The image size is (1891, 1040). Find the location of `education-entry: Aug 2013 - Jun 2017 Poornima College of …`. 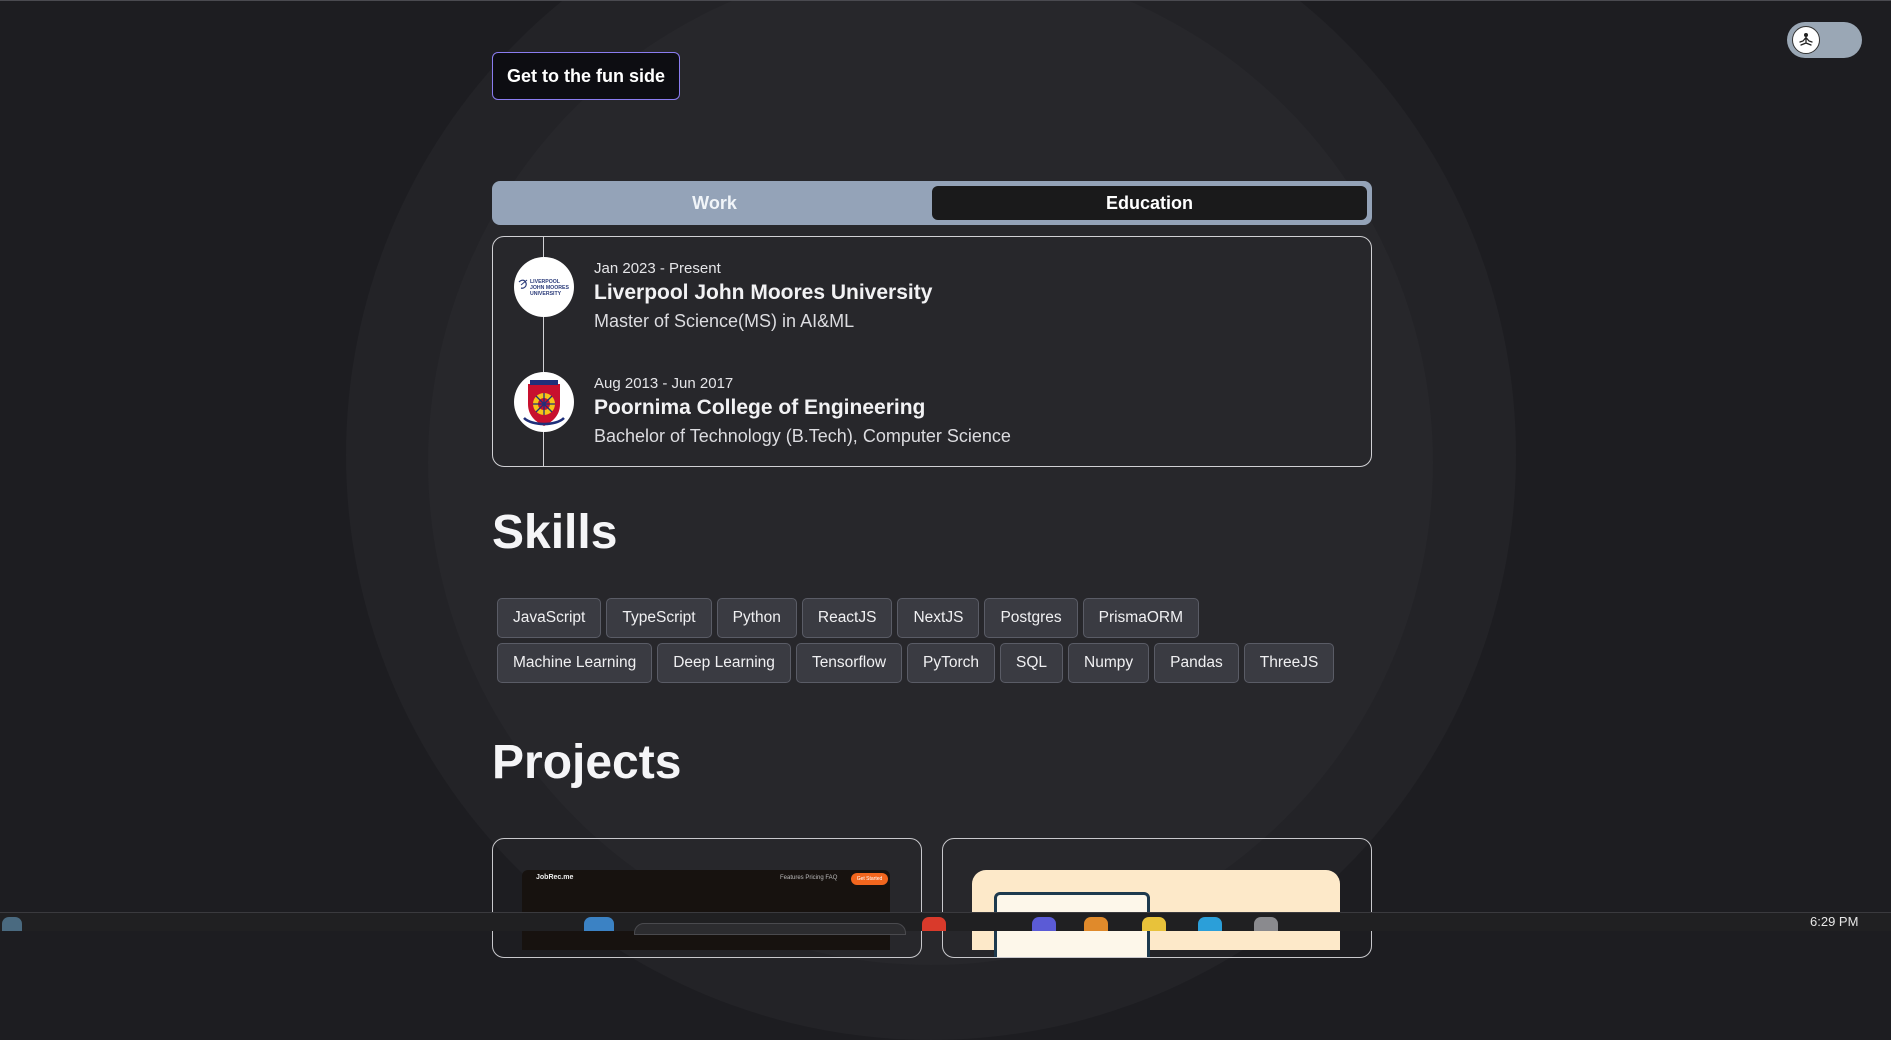

education-entry: Aug 2013 - Jun 2017 Poornima College of … is located at coordinates (923, 417).